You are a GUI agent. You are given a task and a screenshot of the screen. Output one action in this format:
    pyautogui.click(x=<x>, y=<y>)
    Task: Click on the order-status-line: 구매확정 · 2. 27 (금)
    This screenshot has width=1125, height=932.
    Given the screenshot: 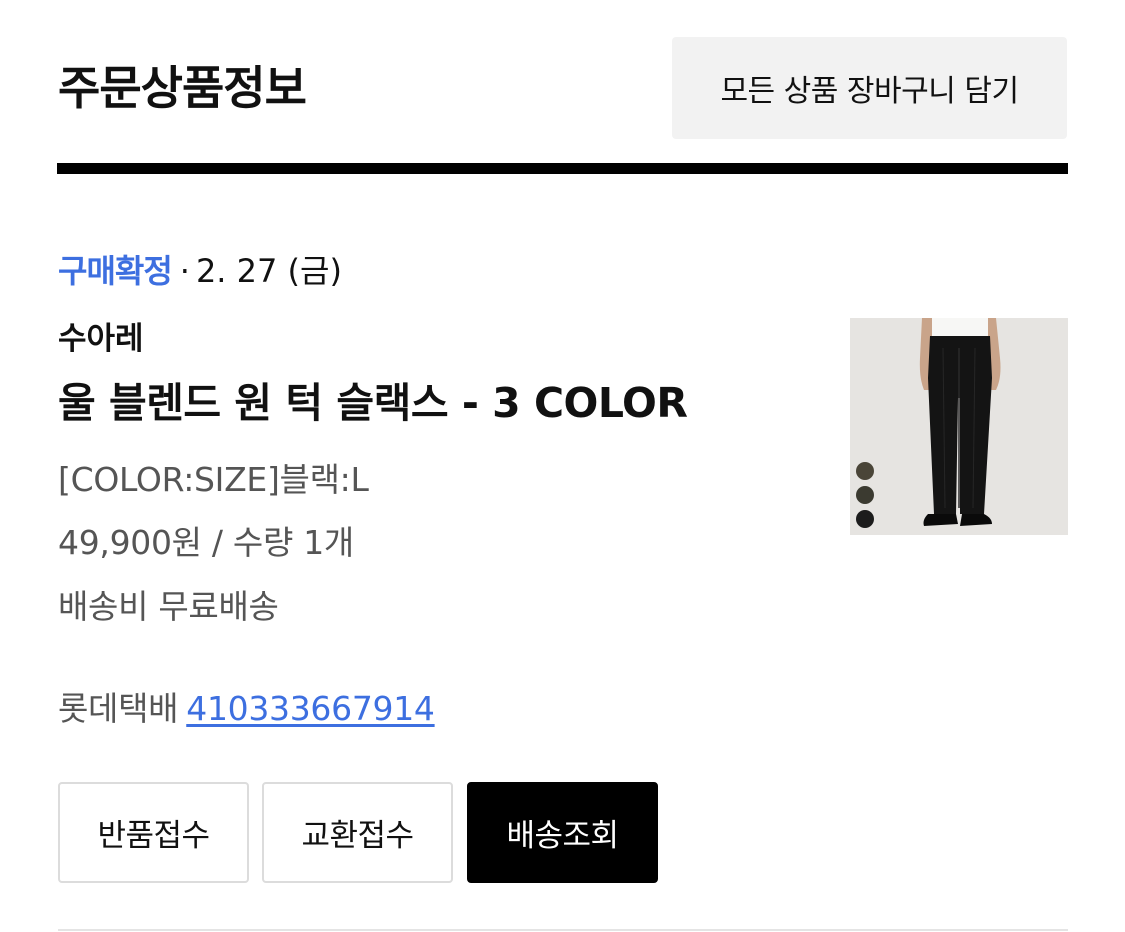 What is the action you would take?
    pyautogui.click(x=200, y=271)
    